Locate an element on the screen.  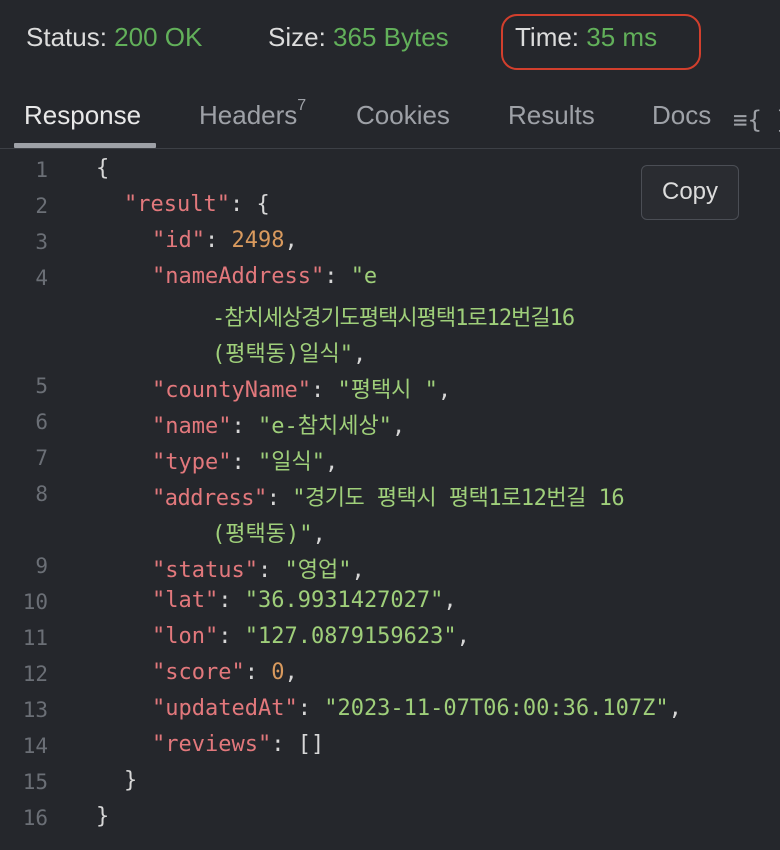
size-label: Size: is located at coordinates (297, 37).